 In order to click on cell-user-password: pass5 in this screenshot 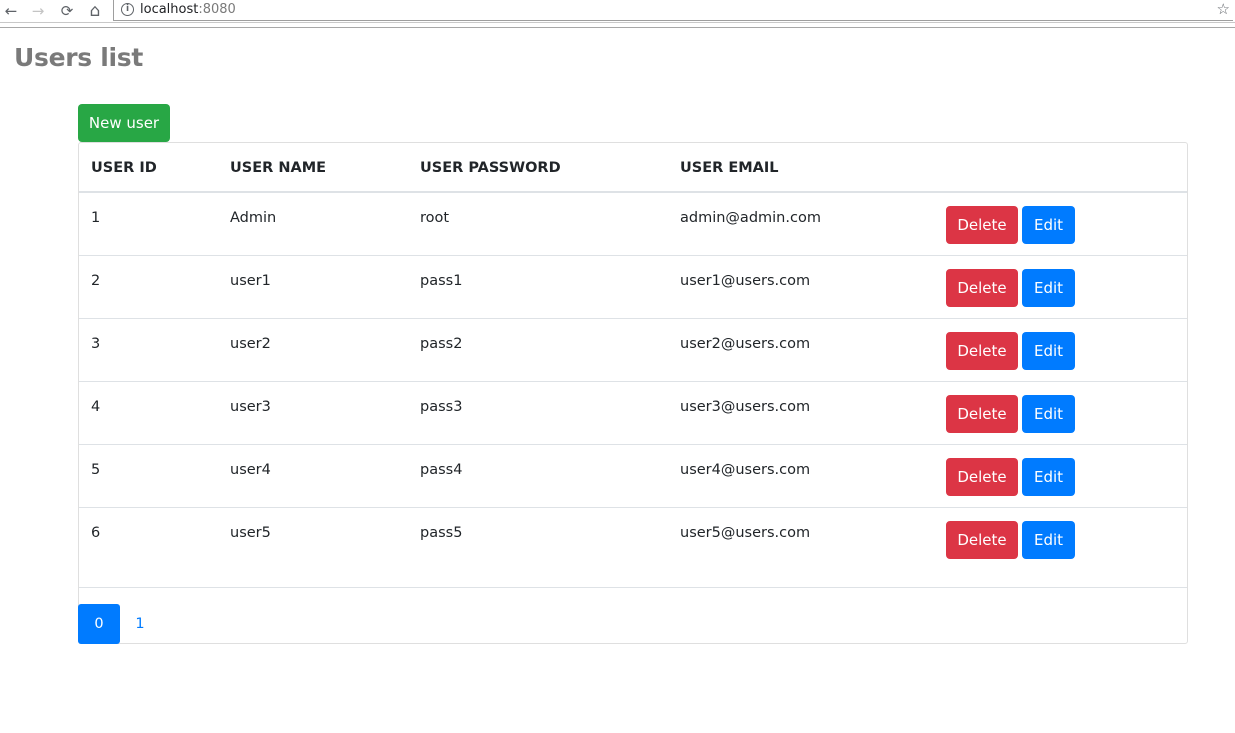, I will do `click(441, 533)`.